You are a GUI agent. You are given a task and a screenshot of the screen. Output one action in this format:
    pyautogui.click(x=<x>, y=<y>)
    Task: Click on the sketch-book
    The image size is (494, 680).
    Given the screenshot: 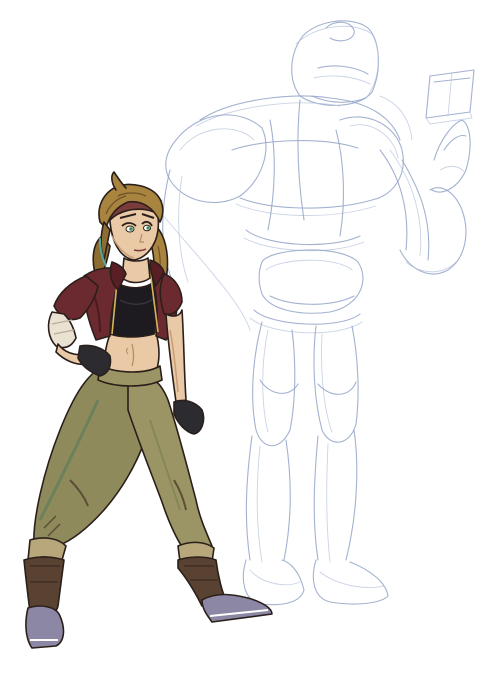 What is the action you would take?
    pyautogui.click(x=450, y=97)
    